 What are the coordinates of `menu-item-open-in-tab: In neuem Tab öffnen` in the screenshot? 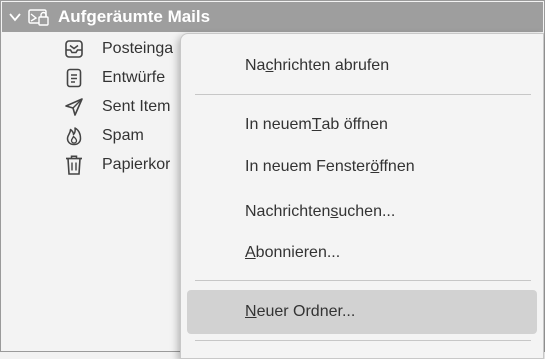 It's located at (362, 125).